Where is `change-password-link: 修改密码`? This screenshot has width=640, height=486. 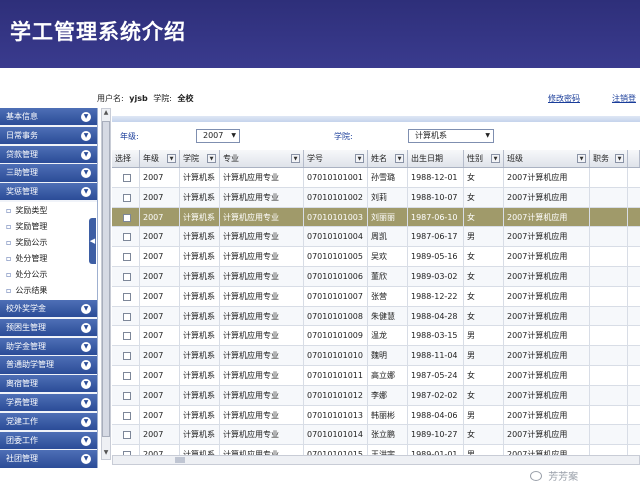
change-password-link: 修改密码 is located at coordinates (564, 98).